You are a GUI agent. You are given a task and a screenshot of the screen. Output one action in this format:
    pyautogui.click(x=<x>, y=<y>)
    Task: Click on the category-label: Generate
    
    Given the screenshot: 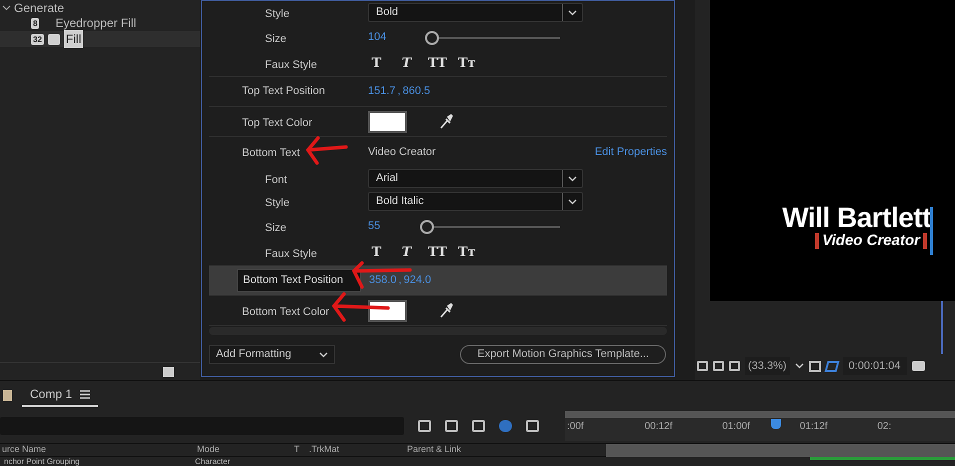 What is the action you would take?
    pyautogui.click(x=39, y=8)
    